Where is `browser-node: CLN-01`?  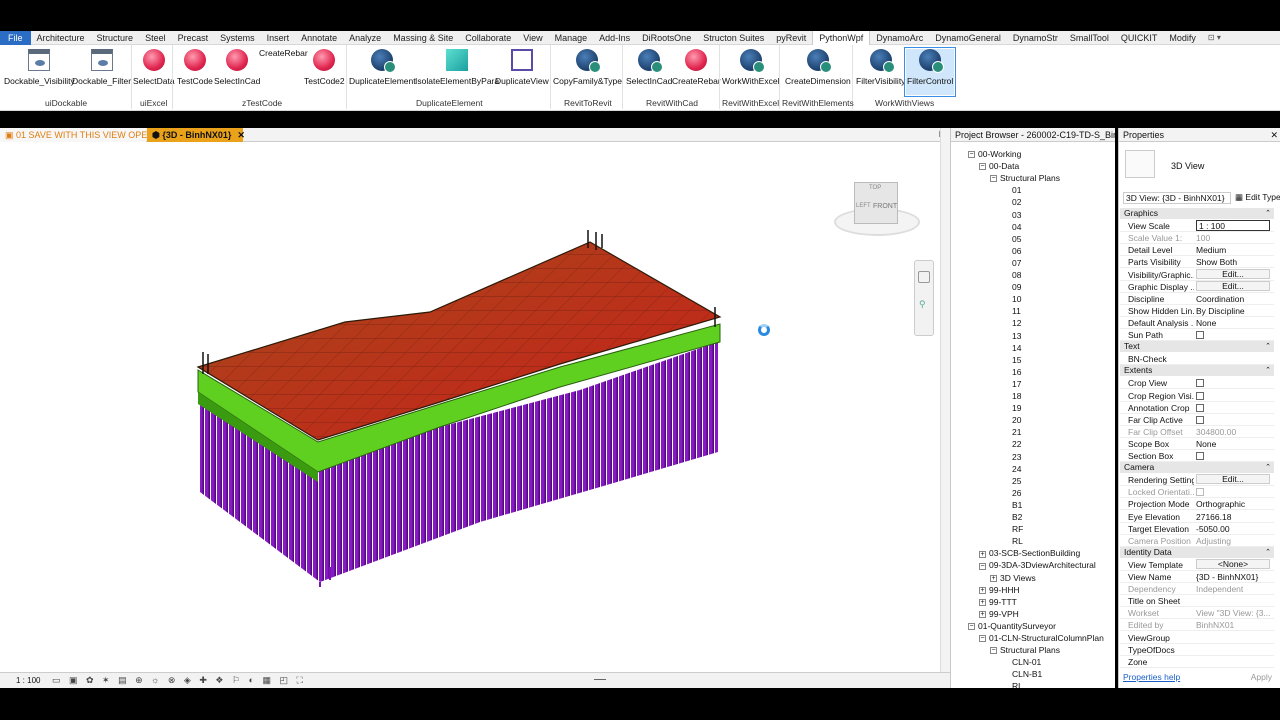 browser-node: CLN-01 is located at coordinates (1026, 662).